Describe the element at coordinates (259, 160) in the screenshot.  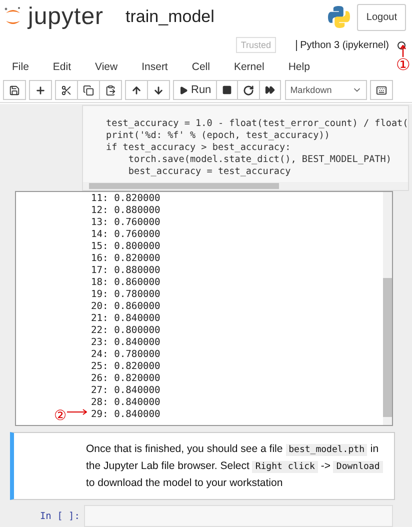
I see `code-line: torch.save(model.state_dict(), BEST_MODEL_PATH)` at that location.